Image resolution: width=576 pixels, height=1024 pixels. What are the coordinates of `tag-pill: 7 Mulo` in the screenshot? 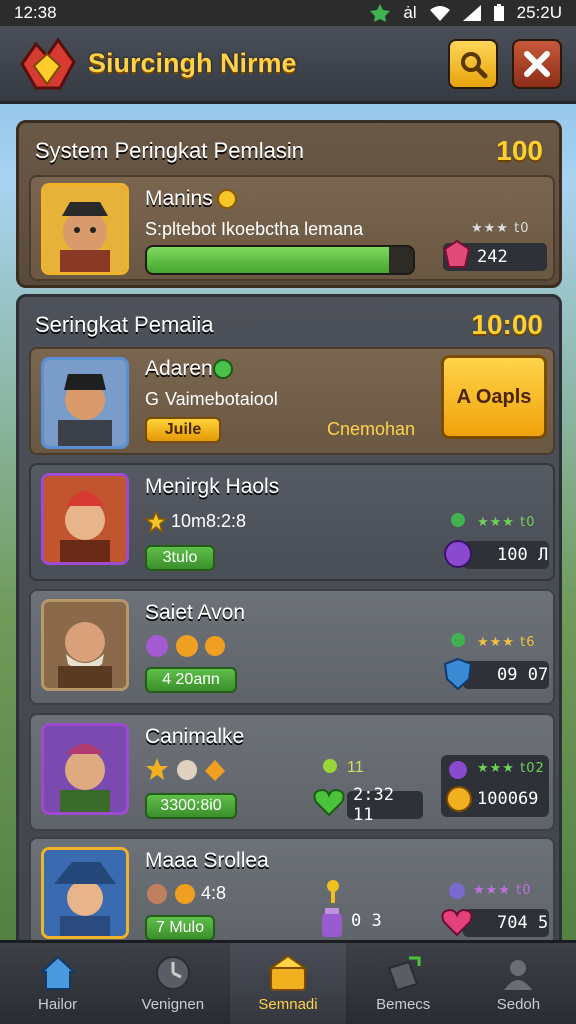 It's located at (180, 928).